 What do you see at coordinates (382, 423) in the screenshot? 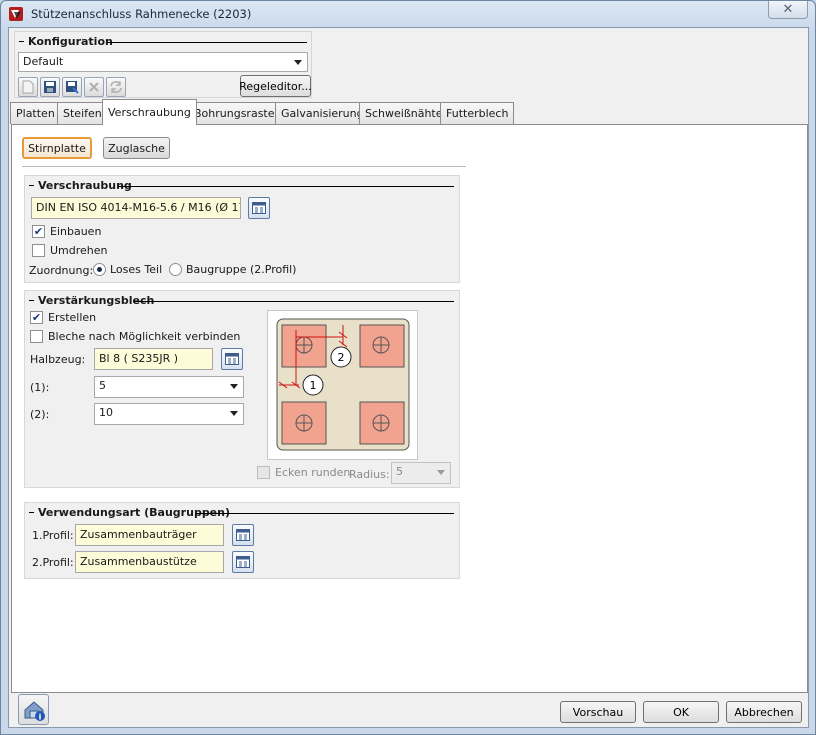
I see `pad-bottom-right` at bounding box center [382, 423].